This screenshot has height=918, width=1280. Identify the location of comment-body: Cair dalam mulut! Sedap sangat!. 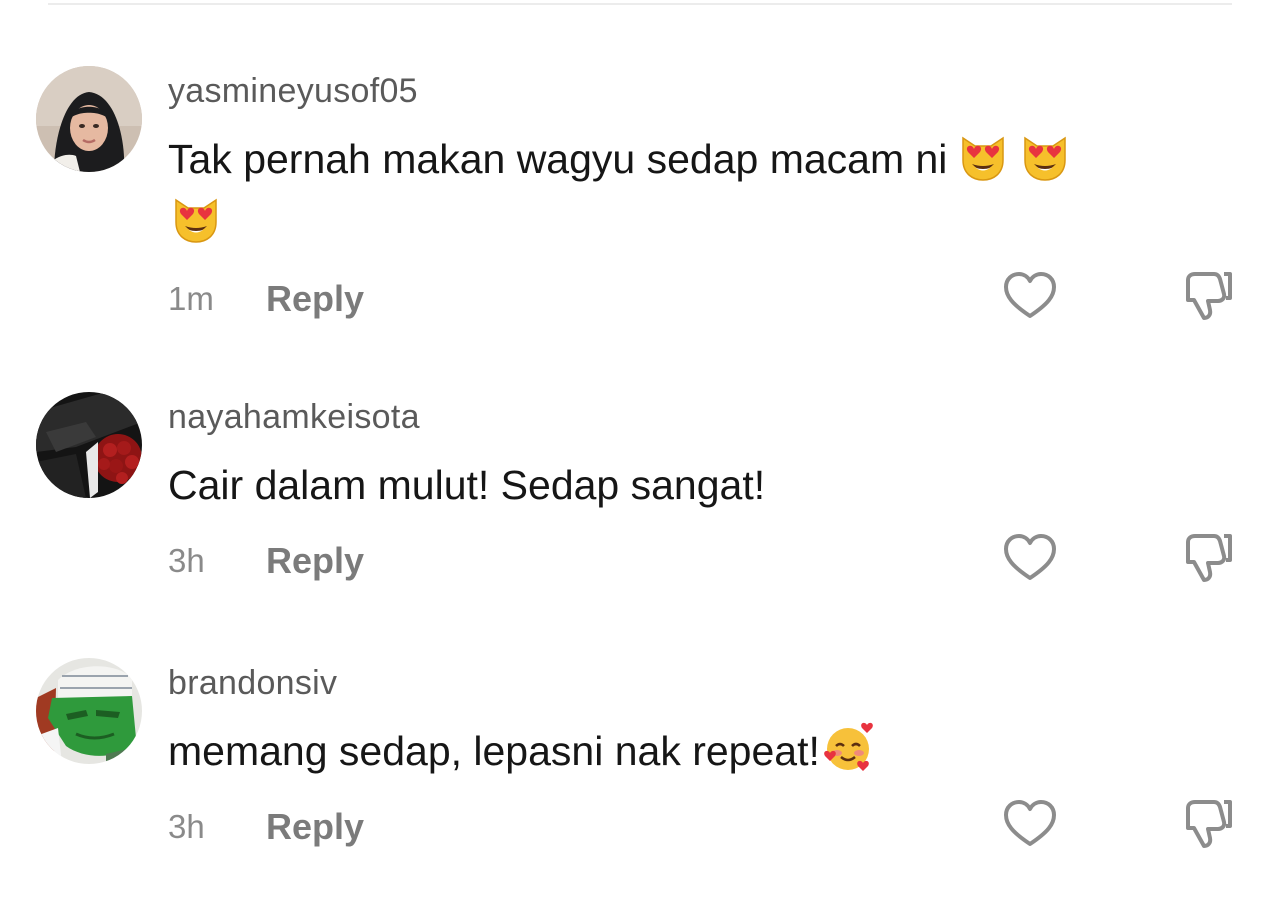
(683, 485).